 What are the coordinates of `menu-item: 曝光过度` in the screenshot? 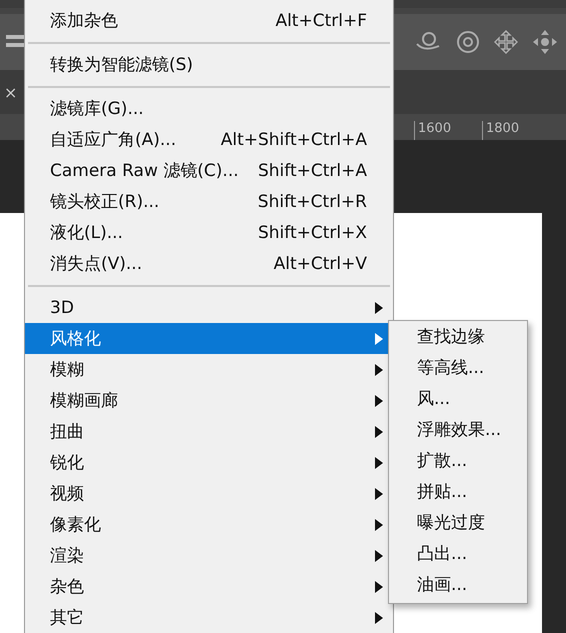 It's located at (458, 522).